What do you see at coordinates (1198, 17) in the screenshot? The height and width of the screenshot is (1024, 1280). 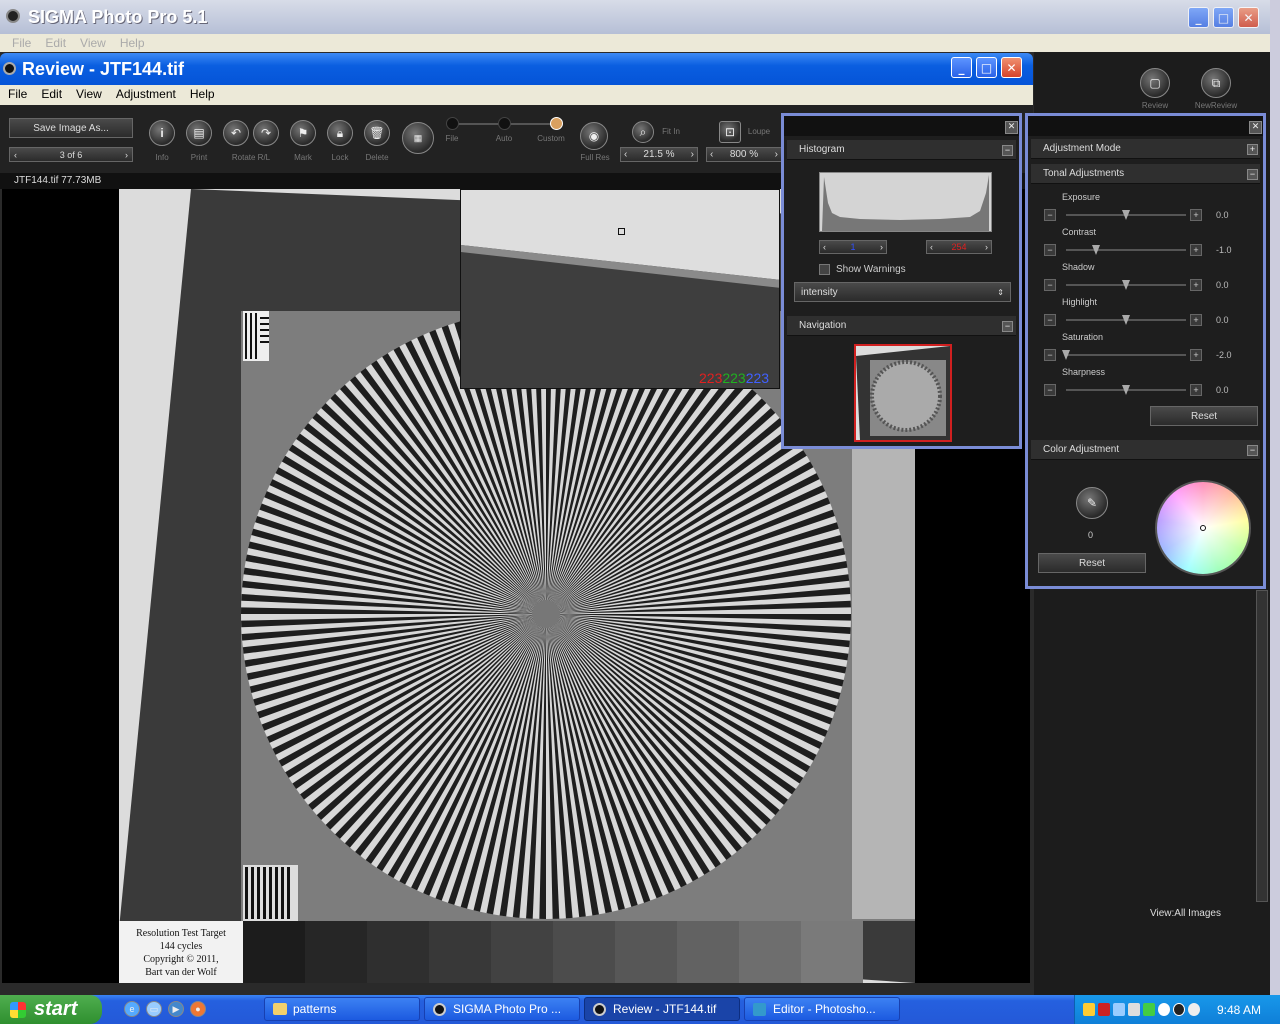 I see `sigma-minimize-button: _` at bounding box center [1198, 17].